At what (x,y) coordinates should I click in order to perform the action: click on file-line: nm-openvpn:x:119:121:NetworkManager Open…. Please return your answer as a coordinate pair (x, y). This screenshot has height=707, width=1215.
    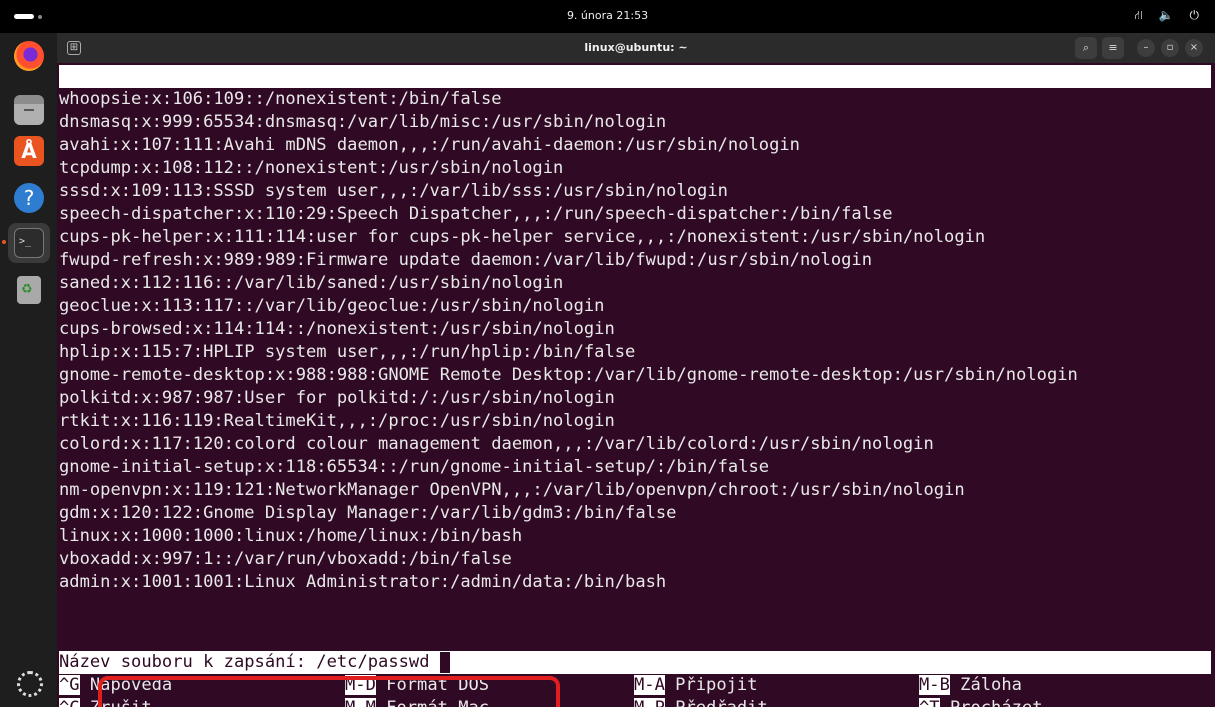
    Looking at the image, I should click on (512, 490).